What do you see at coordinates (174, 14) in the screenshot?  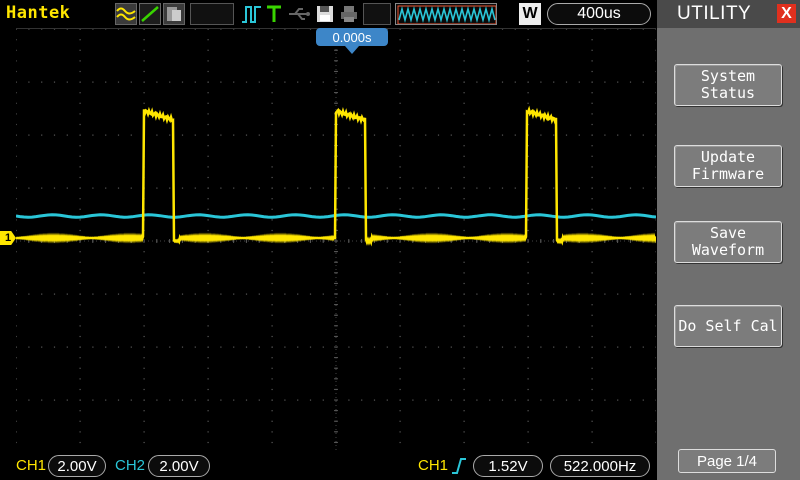 I see `persist-mode-icon` at bounding box center [174, 14].